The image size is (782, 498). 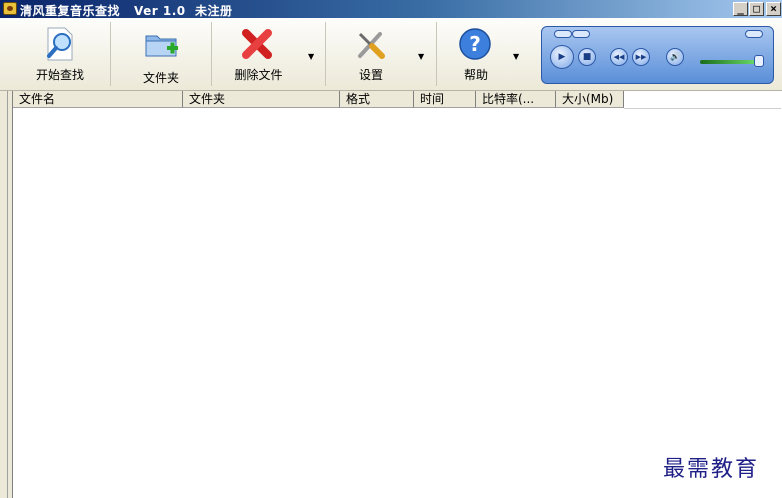 What do you see at coordinates (421, 56) in the screenshot?
I see `settings-dropdown-icon: ▼` at bounding box center [421, 56].